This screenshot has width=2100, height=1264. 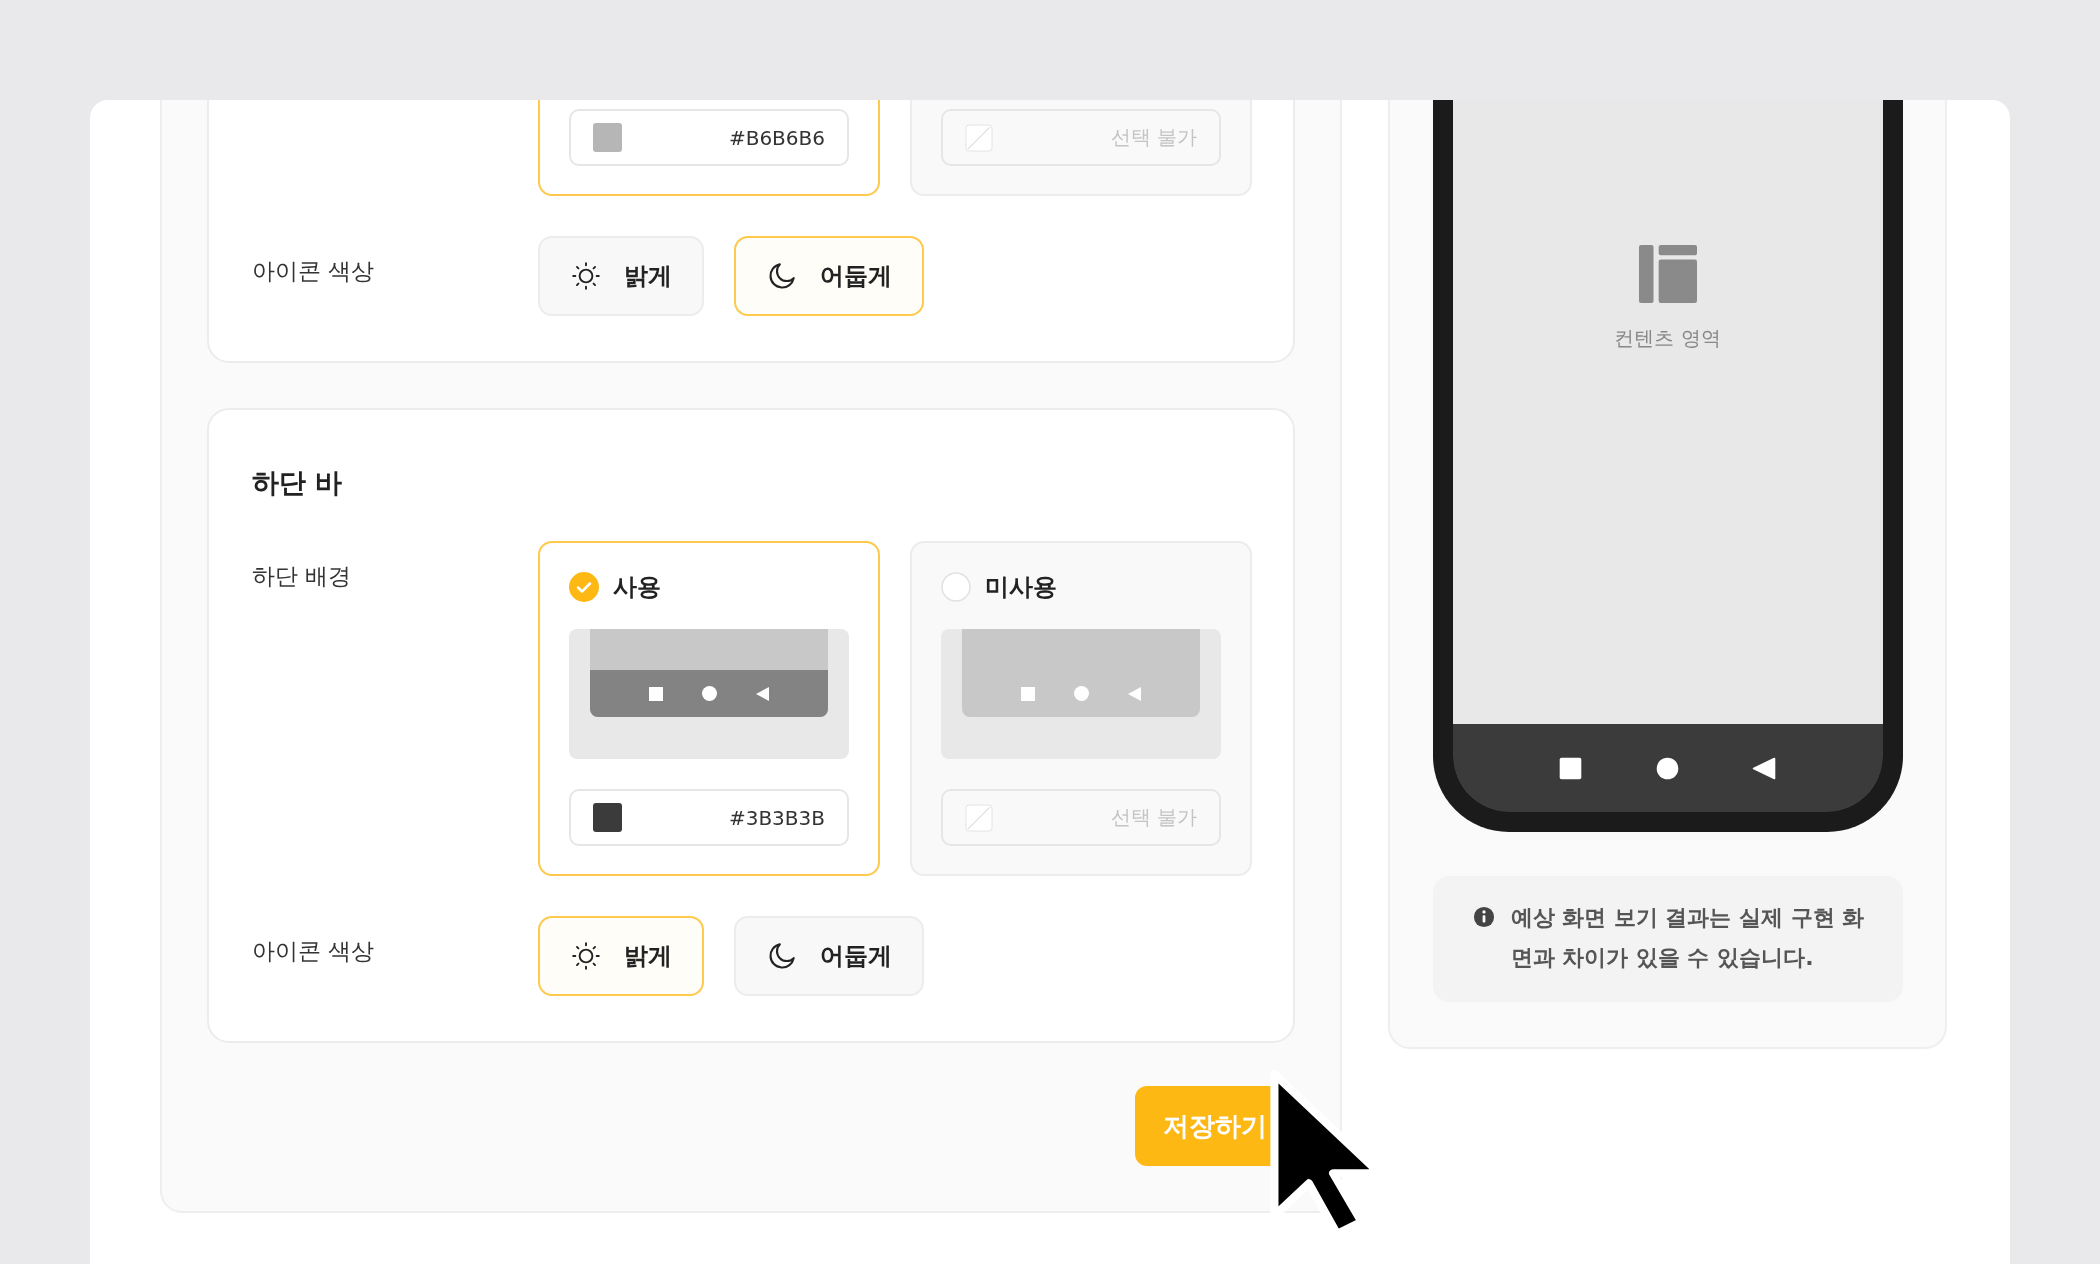 What do you see at coordinates (709, 708) in the screenshot?
I see `option-card: 사용 #3B3B3B` at bounding box center [709, 708].